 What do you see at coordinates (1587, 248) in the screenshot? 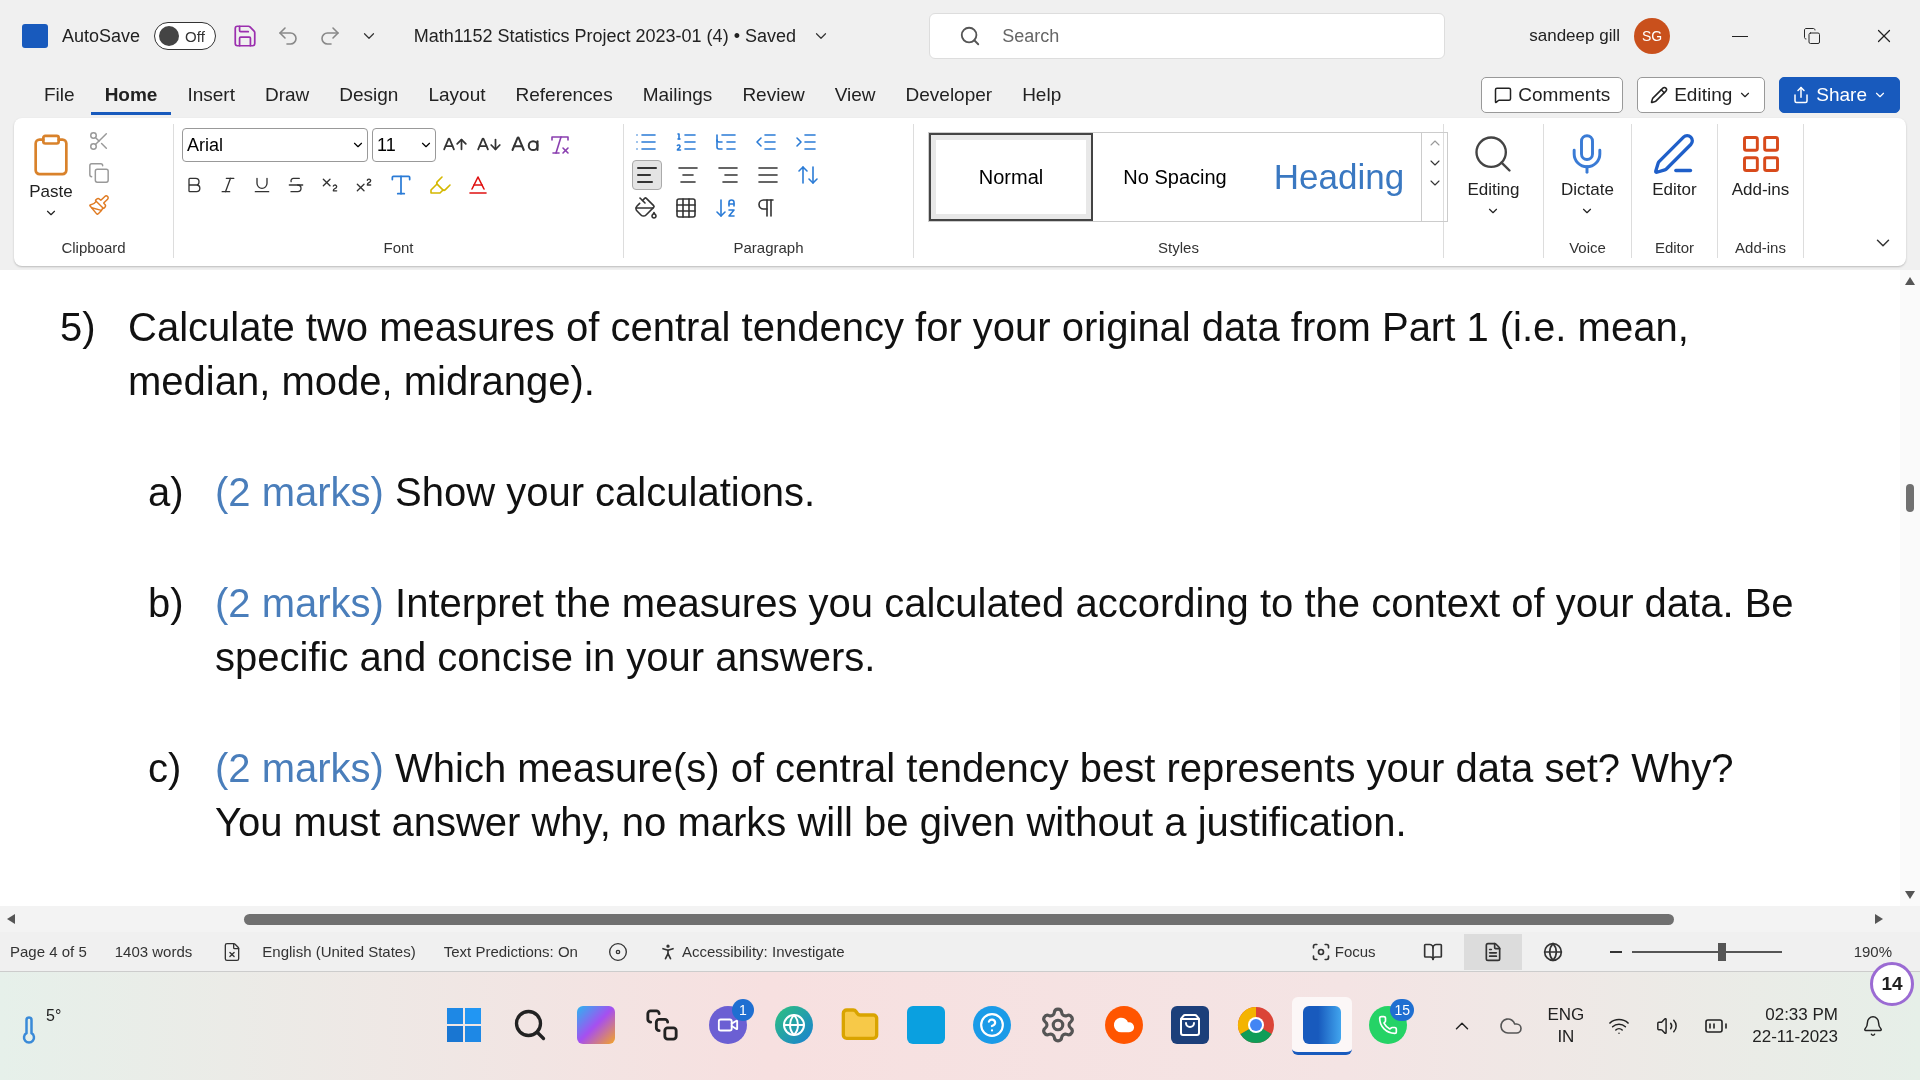
I see `group-label: Voice` at bounding box center [1587, 248].